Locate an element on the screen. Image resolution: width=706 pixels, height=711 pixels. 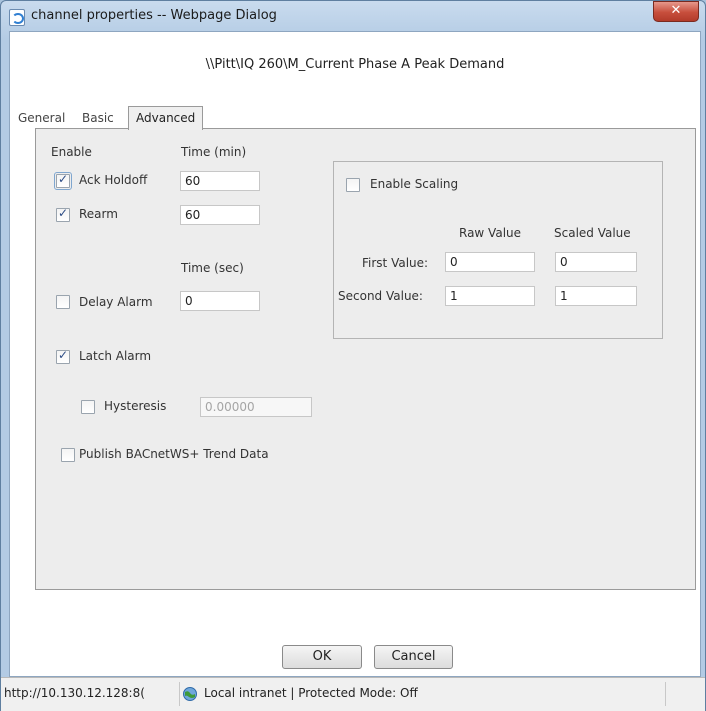
hysteresis-checkbox is located at coordinates (88, 407).